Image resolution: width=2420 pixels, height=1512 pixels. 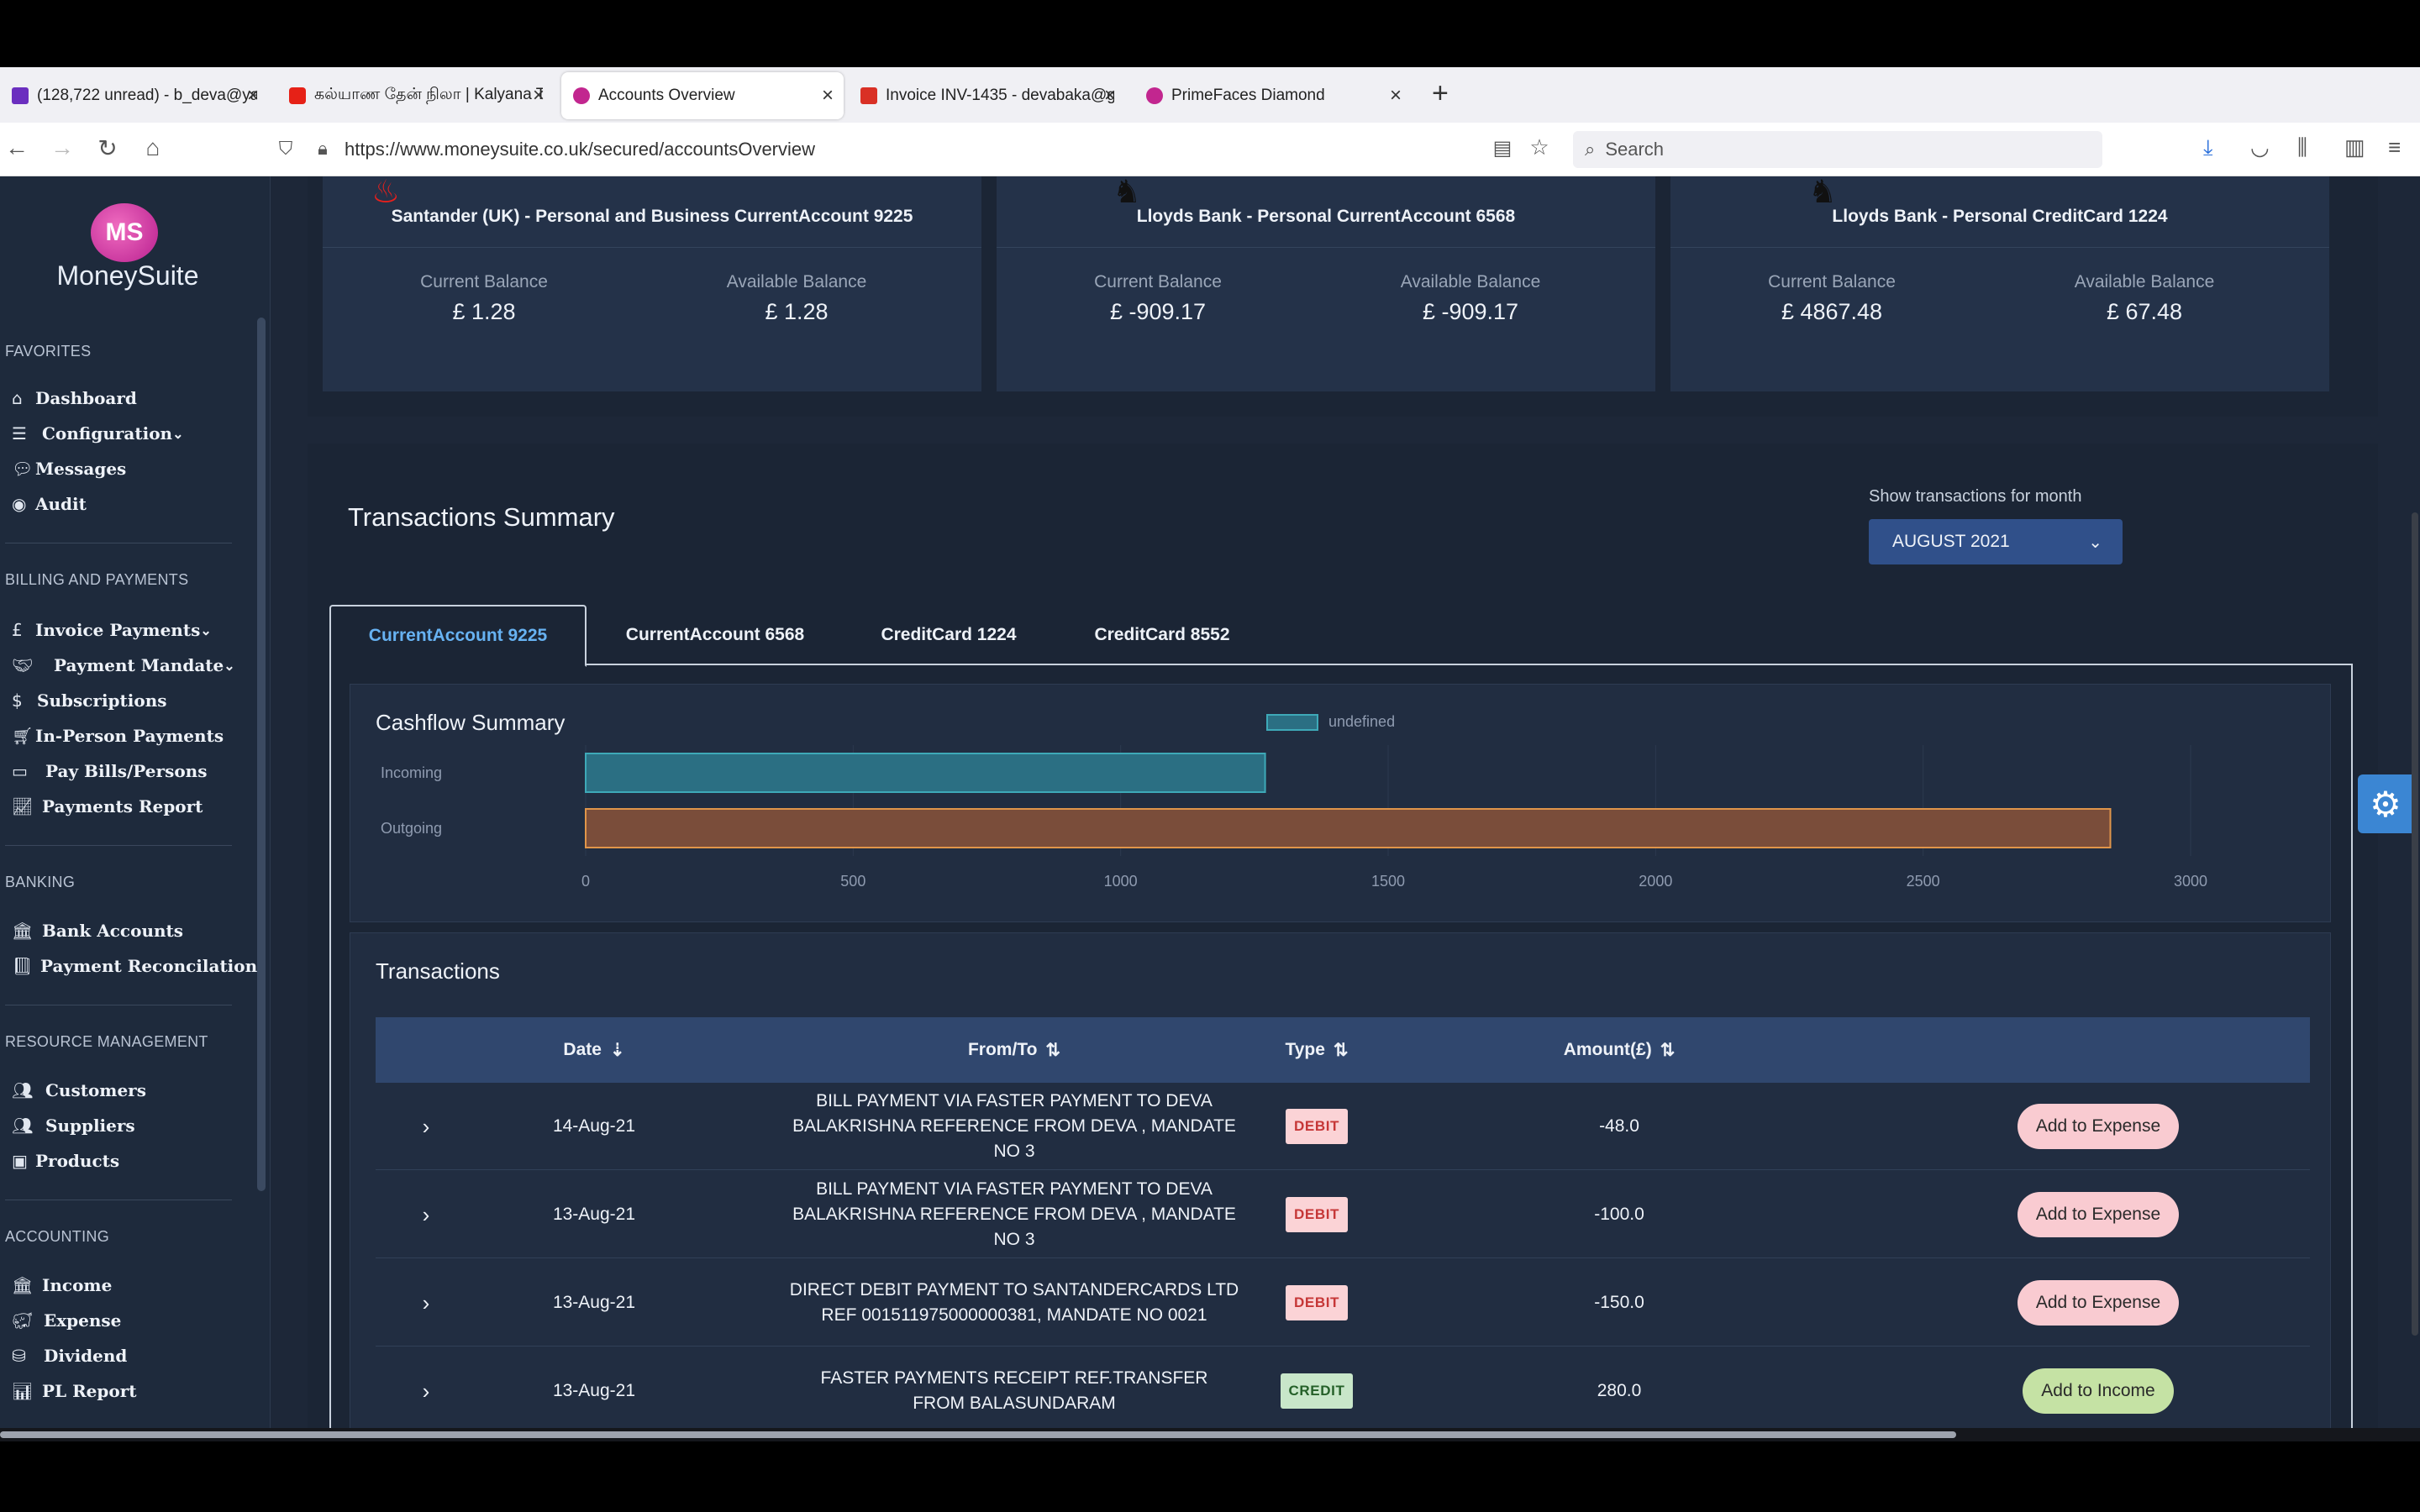 What do you see at coordinates (107, 148) in the screenshot?
I see `reload-icon: ↻` at bounding box center [107, 148].